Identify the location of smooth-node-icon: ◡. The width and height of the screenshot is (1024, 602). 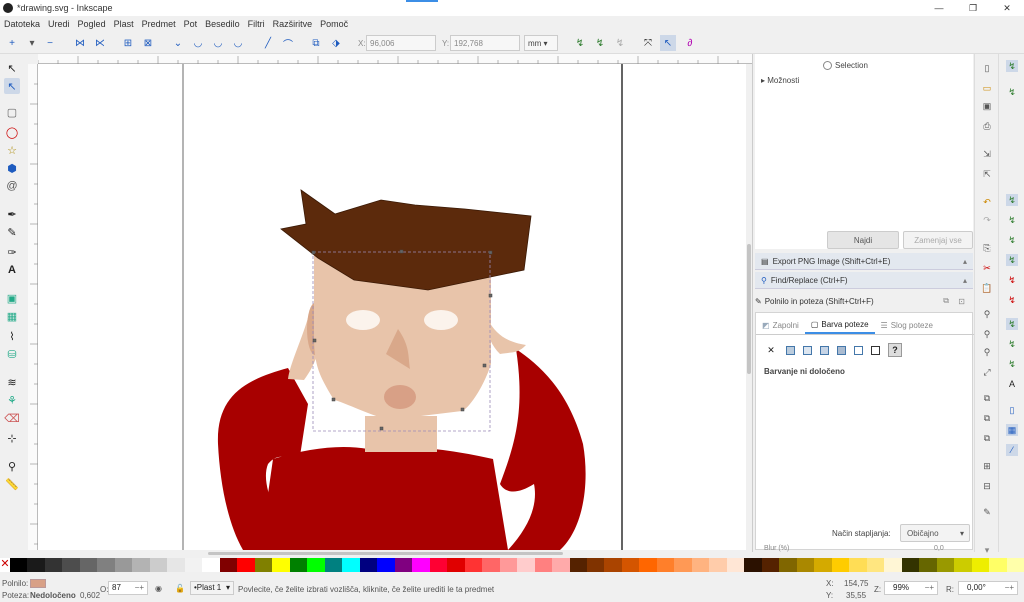
(198, 43).